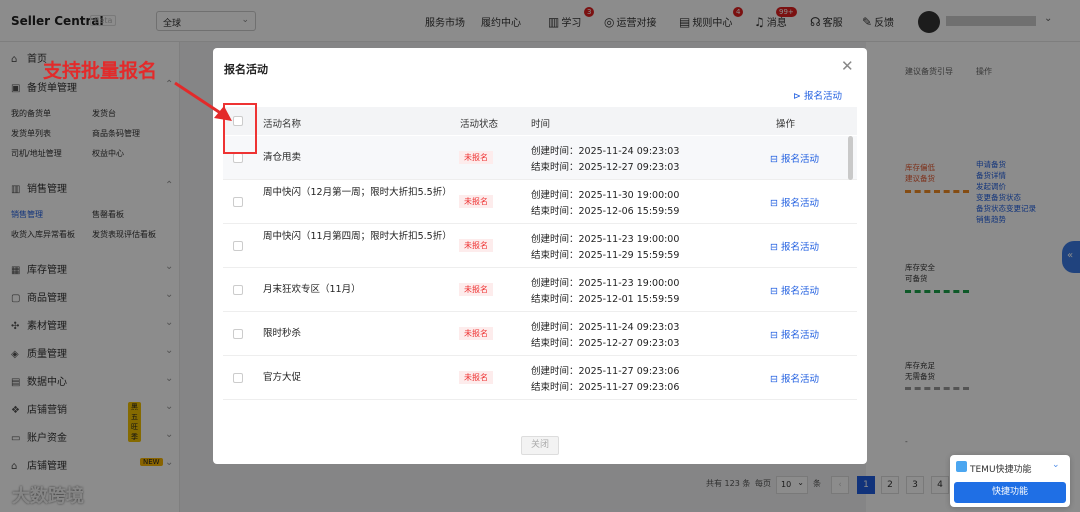  Describe the element at coordinates (479, 124) in the screenshot. I see `column-header-status: 活动状态` at that location.